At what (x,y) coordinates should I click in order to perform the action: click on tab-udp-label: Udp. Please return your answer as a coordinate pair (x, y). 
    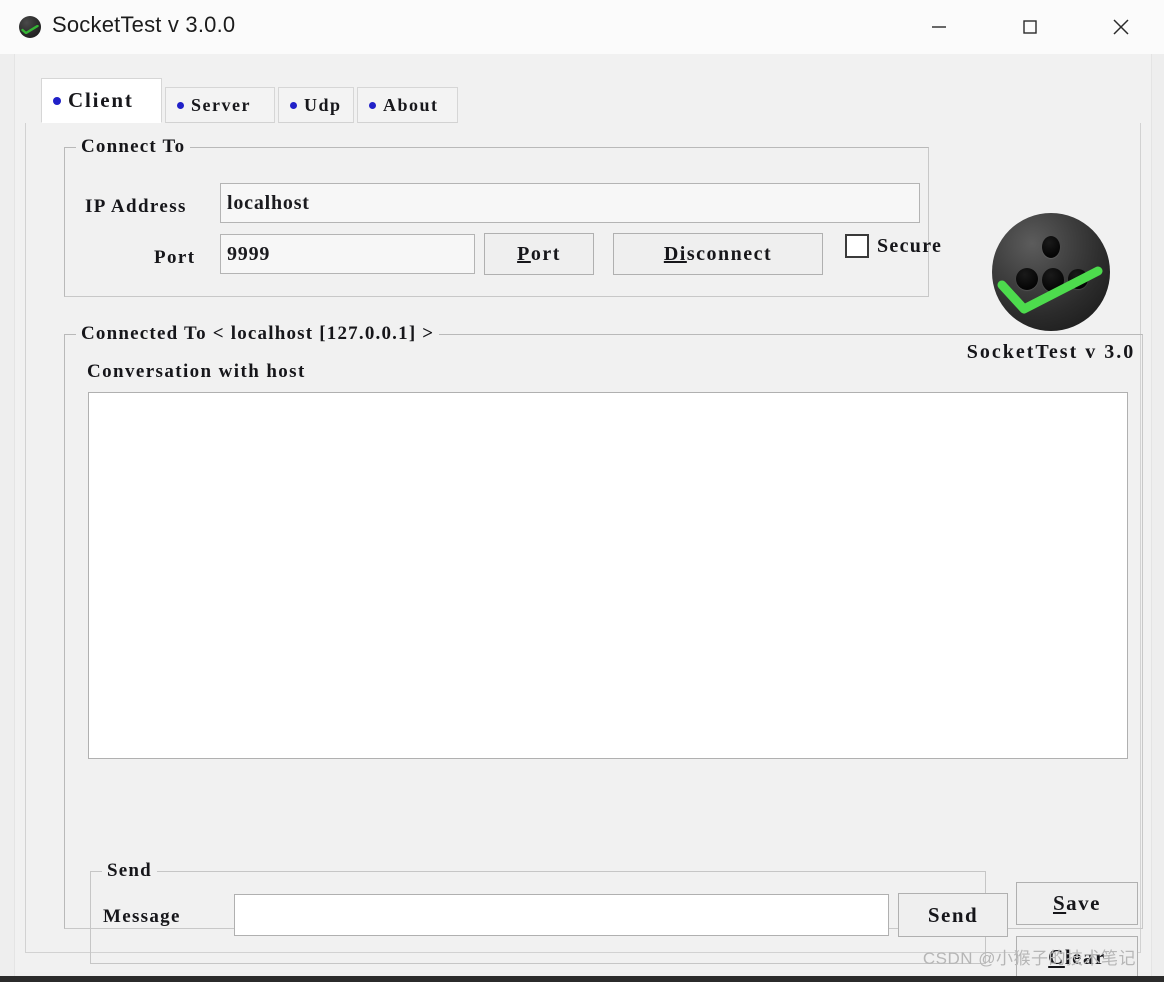
    Looking at the image, I should click on (323, 104).